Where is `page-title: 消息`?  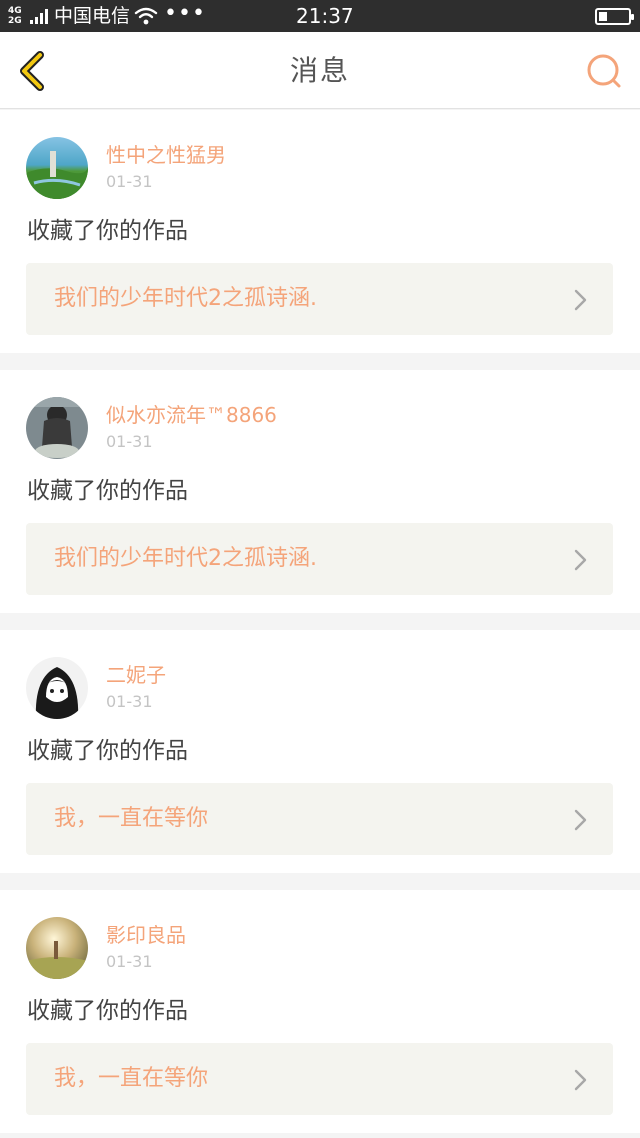
page-title: 消息 is located at coordinates (319, 70).